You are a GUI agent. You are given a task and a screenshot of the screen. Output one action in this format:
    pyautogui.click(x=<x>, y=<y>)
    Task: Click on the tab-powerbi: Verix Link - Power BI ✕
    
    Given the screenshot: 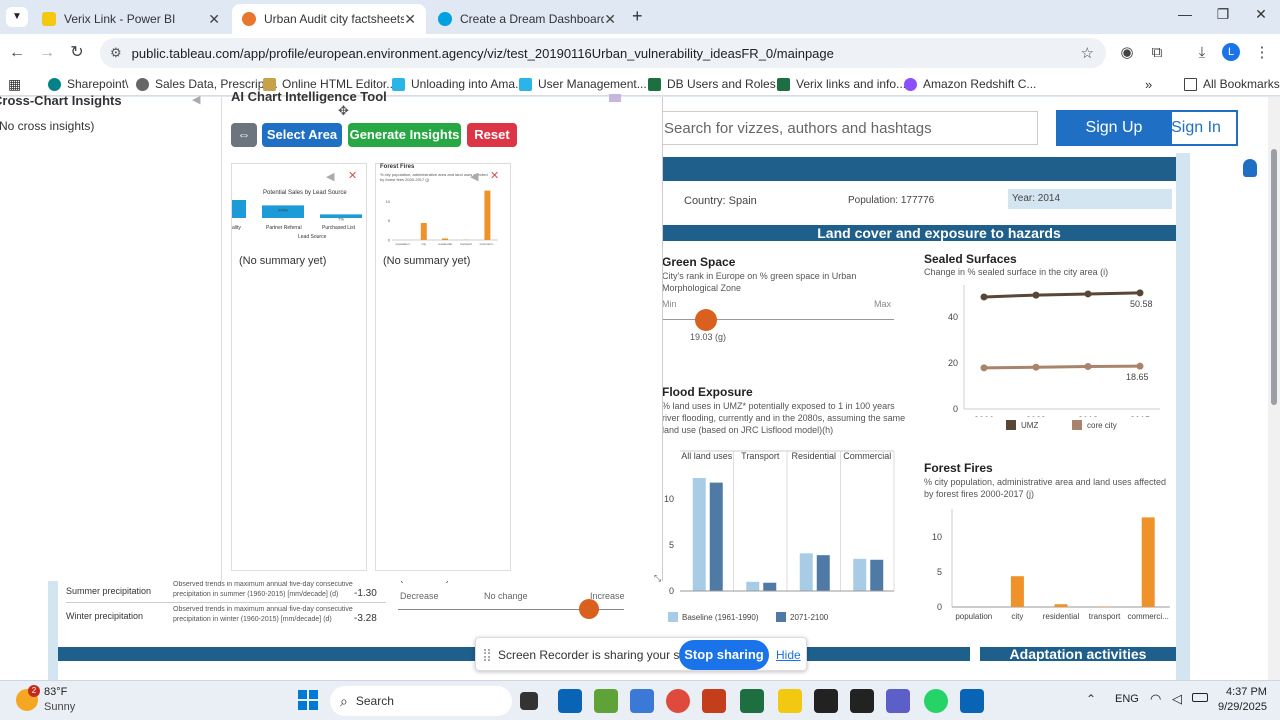 What is the action you would take?
    pyautogui.click(x=131, y=19)
    